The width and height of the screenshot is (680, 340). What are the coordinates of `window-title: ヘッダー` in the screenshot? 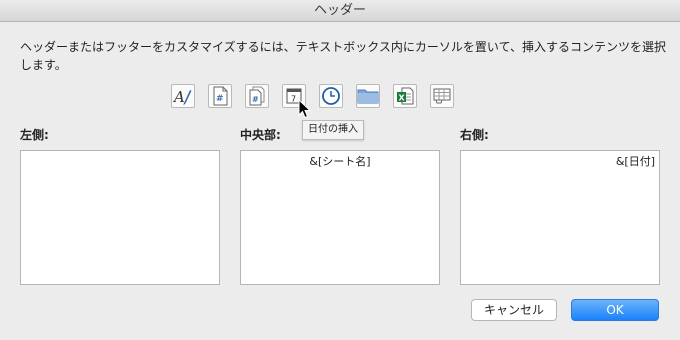 It's located at (339, 10).